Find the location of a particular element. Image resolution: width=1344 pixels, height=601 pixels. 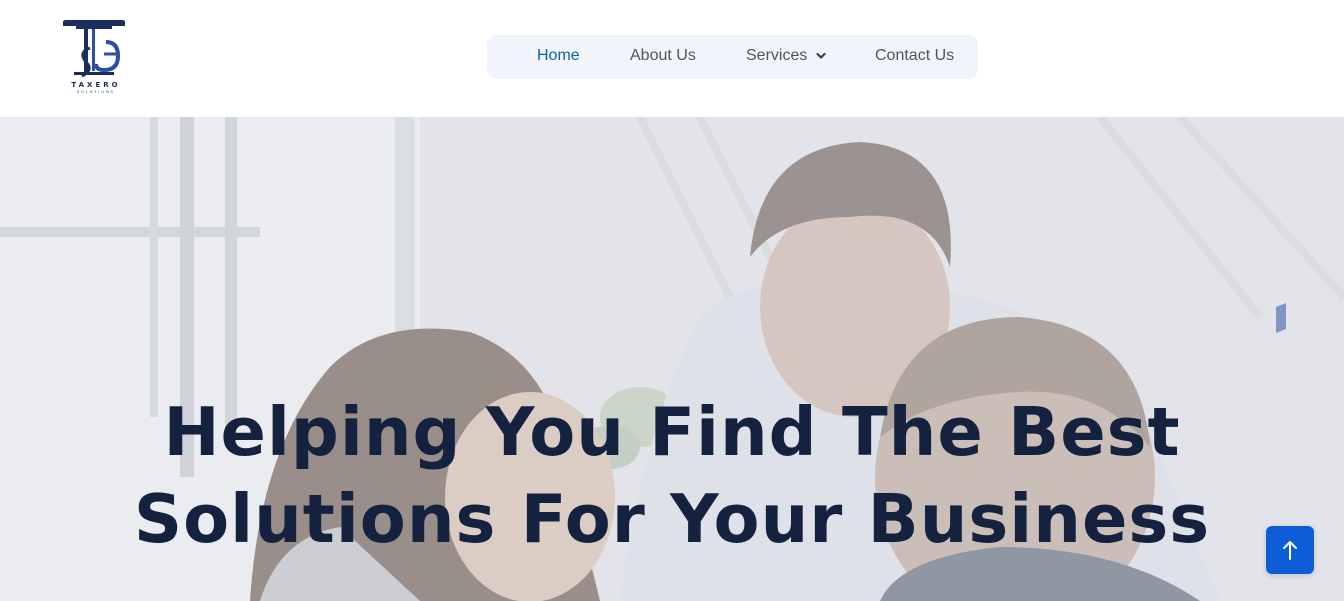

hero-headline-line2: Solutions For Your Business is located at coordinates (672, 519).